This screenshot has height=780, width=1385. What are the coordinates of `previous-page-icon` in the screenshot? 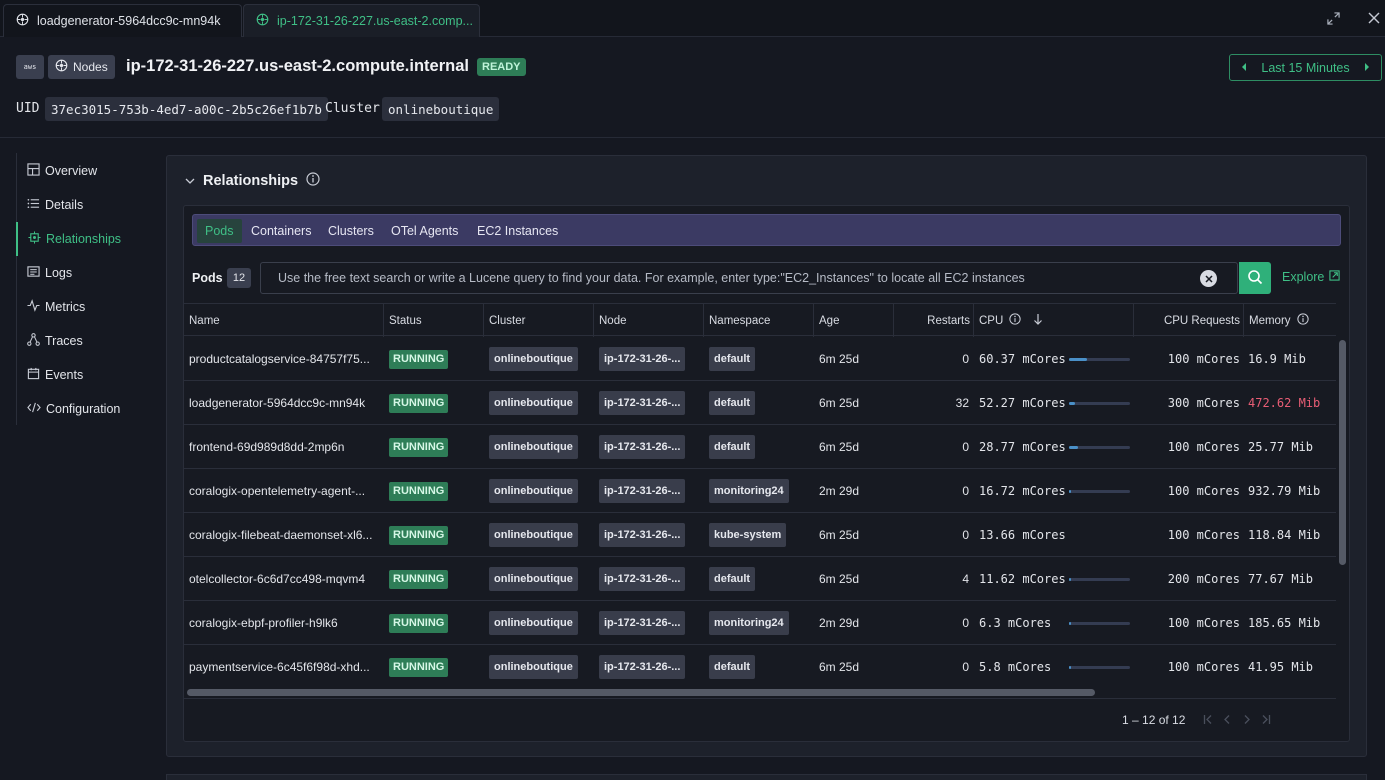 It's located at (1227, 719).